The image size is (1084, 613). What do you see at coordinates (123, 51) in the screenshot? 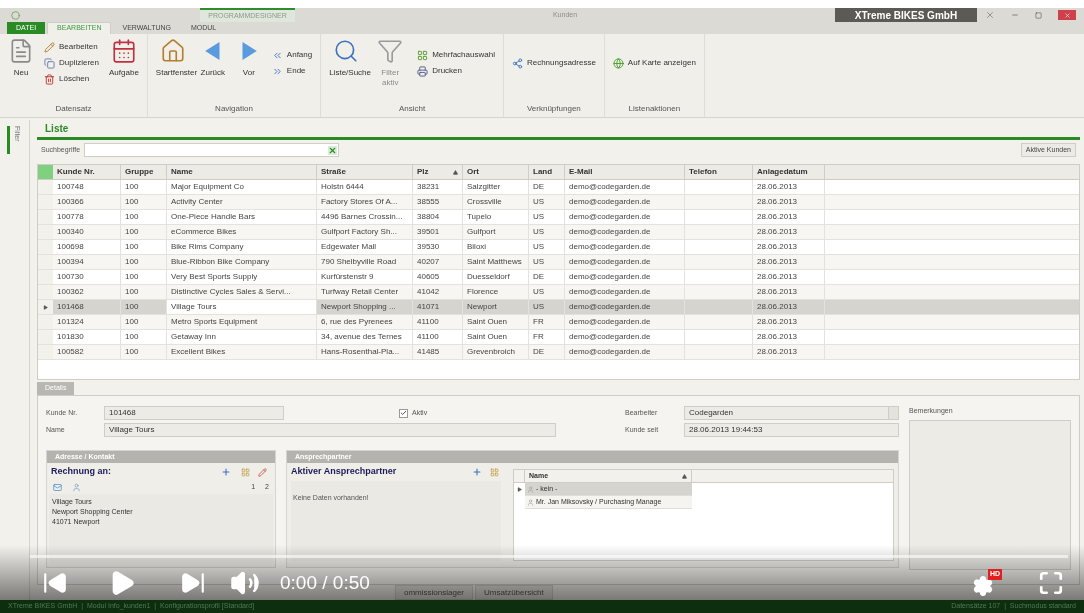
I see `calendar-icon` at bounding box center [123, 51].